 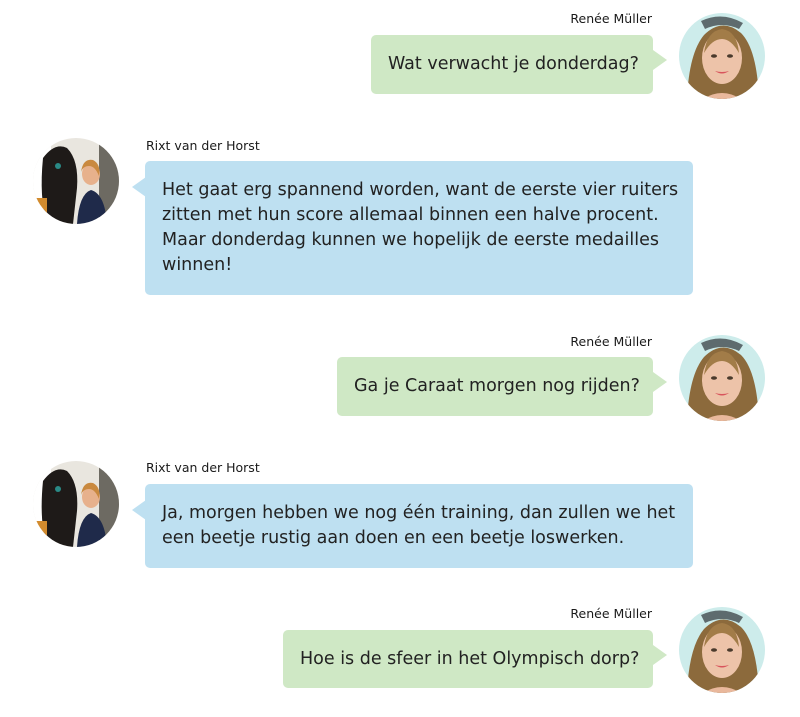 I want to click on message-text: Wat verwacht je donderdag?, so click(x=513, y=64).